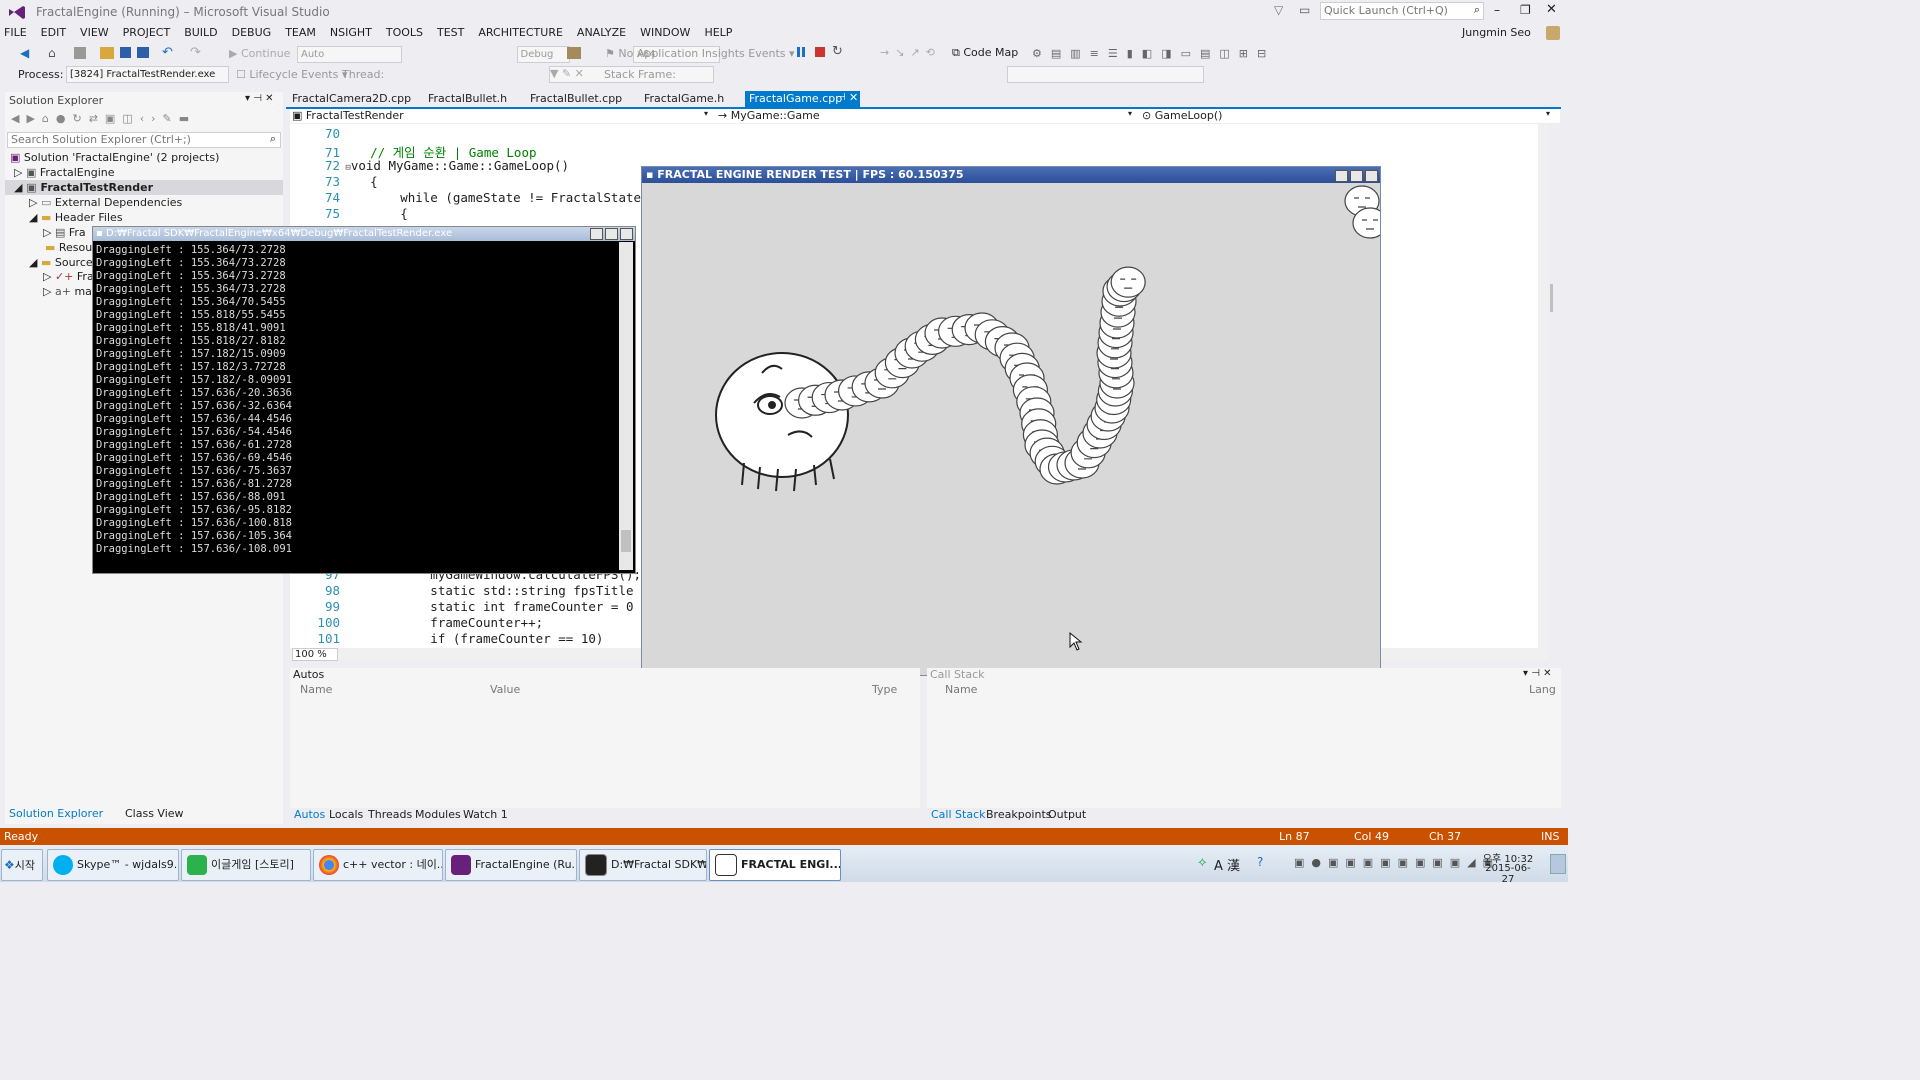  What do you see at coordinates (1497, 10) in the screenshot?
I see `minimize-button: –` at bounding box center [1497, 10].